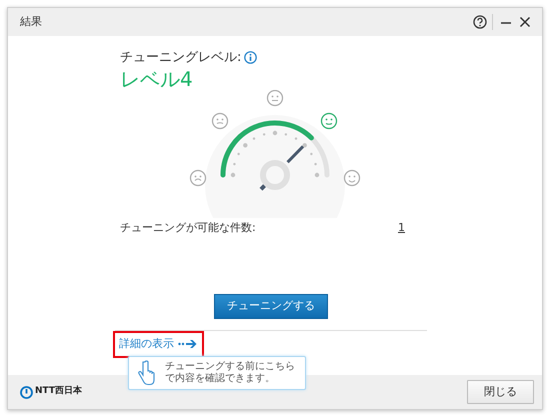  I want to click on arrow-icon, so click(188, 343).